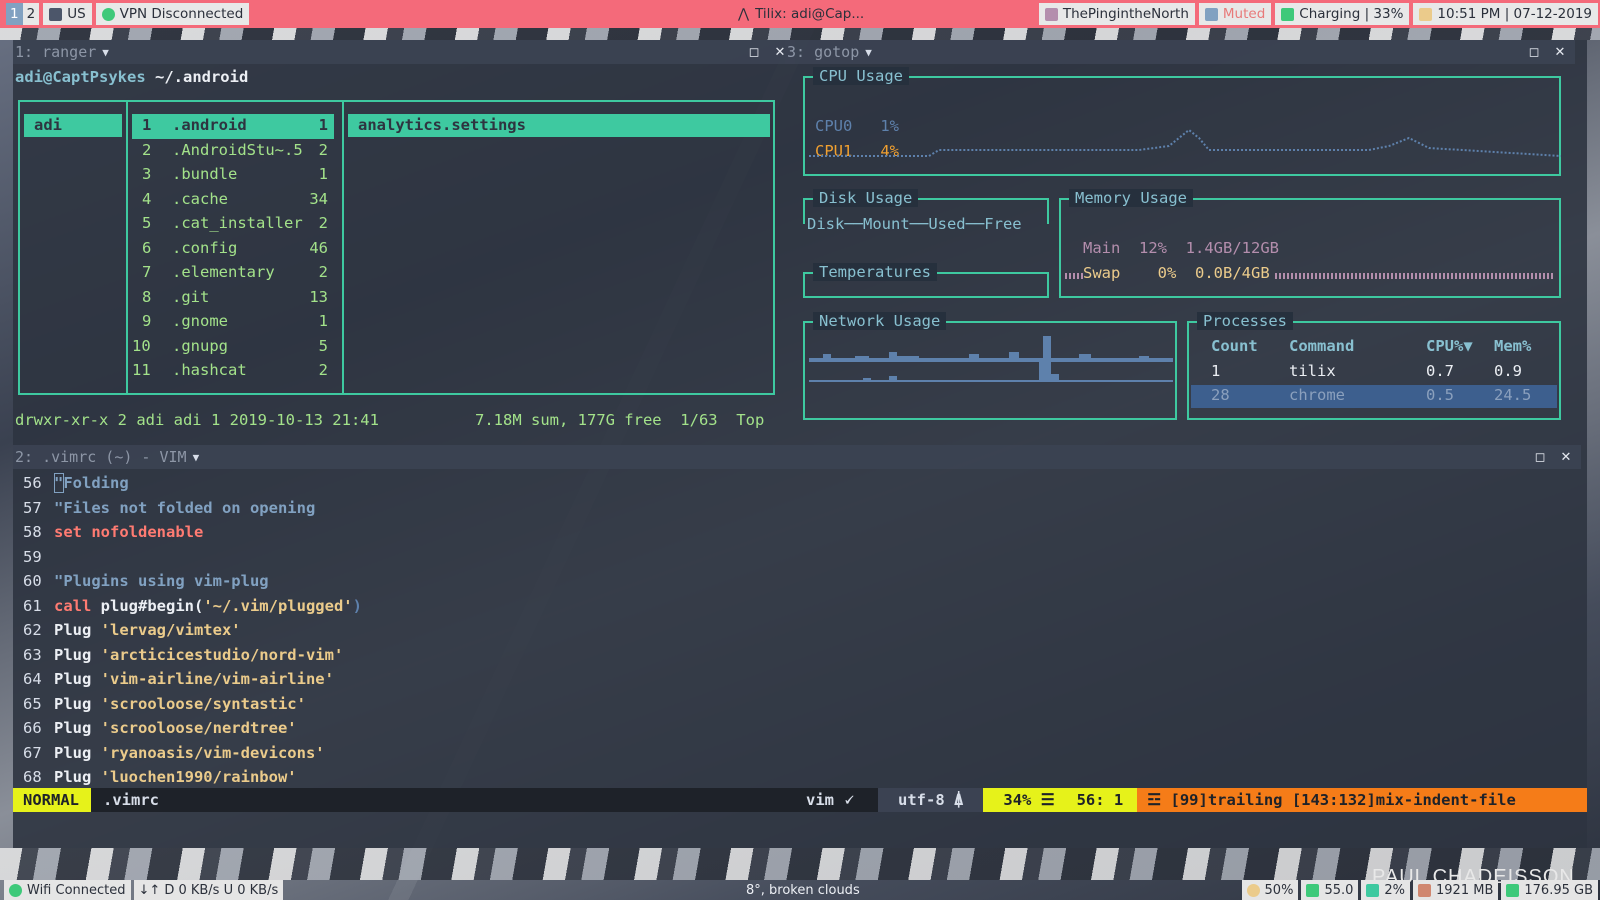 The height and width of the screenshot is (900, 1600). Describe the element at coordinates (800, 753) in the screenshot. I see `vim-line: 67 Plug 'ryanoasis/vim-devicons'` at that location.